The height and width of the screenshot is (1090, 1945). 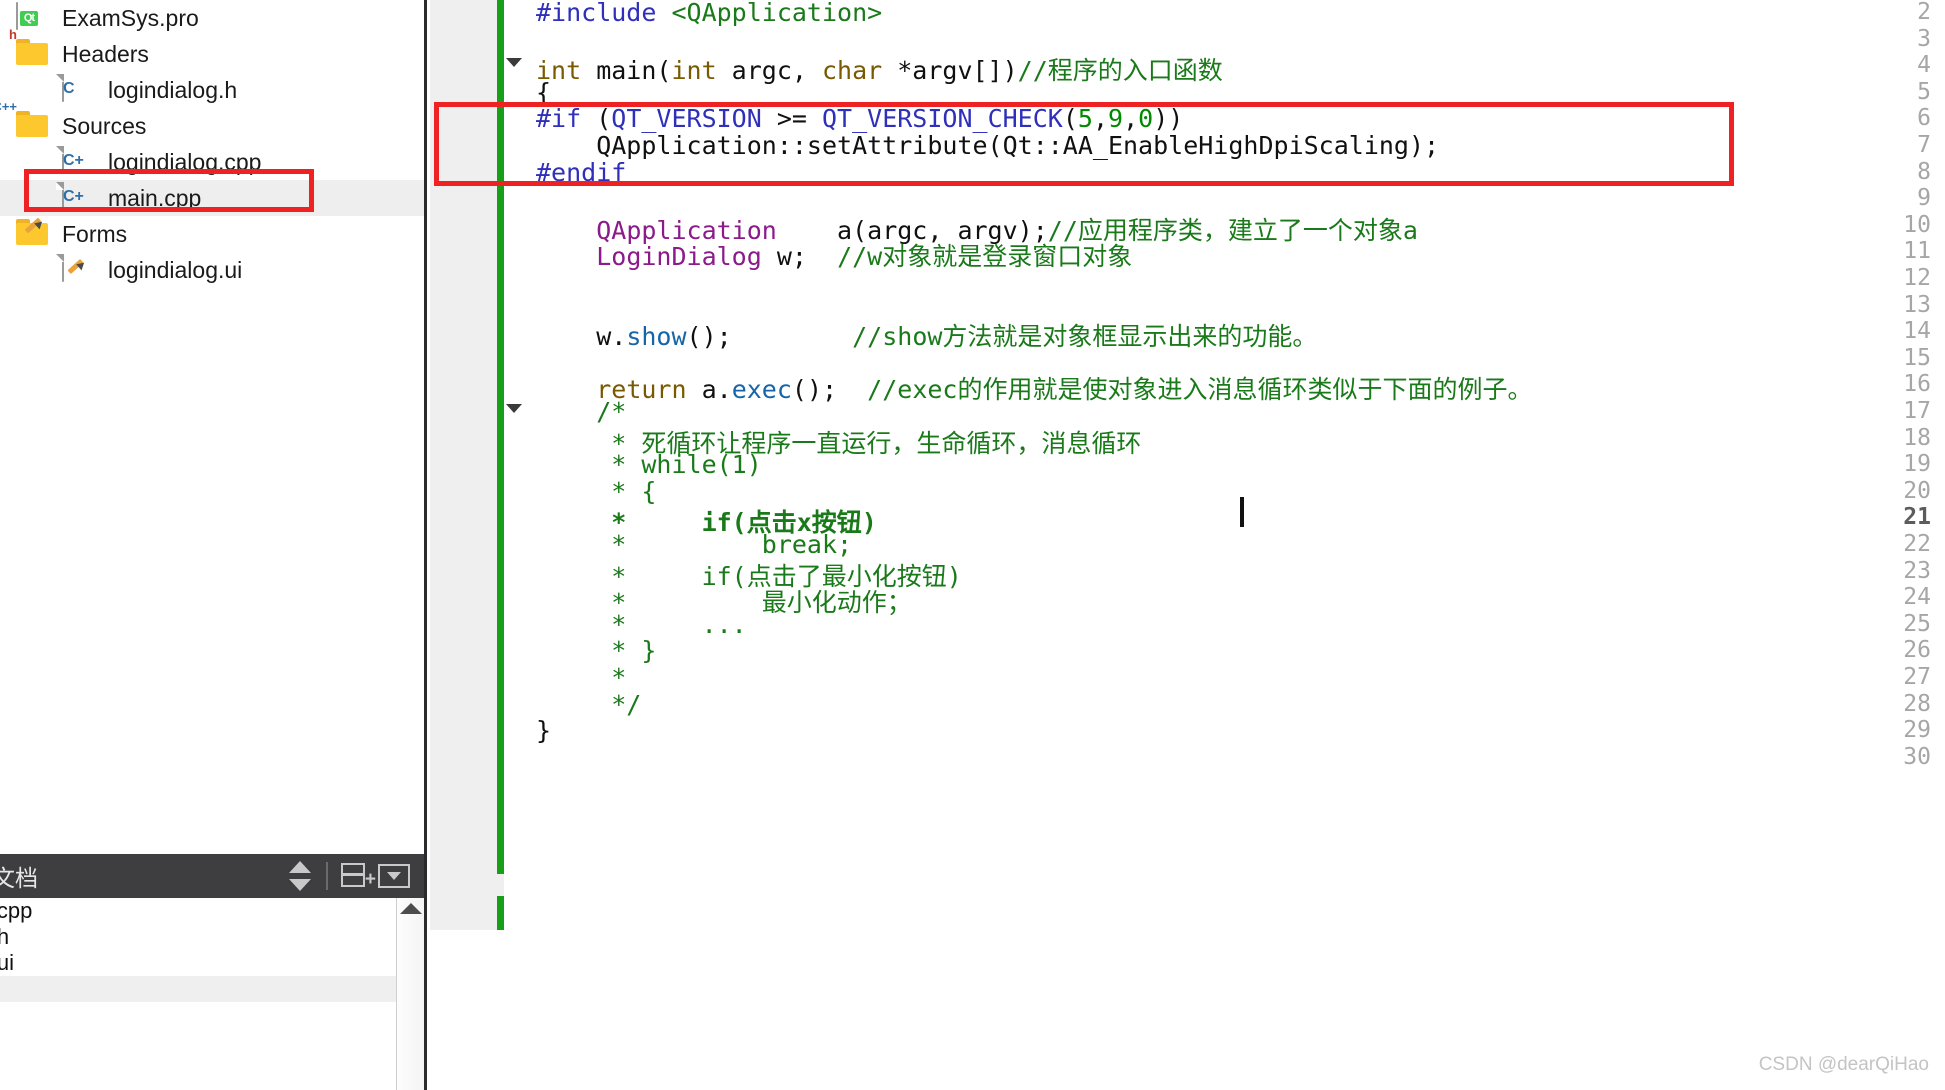 What do you see at coordinates (79, 89) in the screenshot?
I see `c-header-file-icon: C` at bounding box center [79, 89].